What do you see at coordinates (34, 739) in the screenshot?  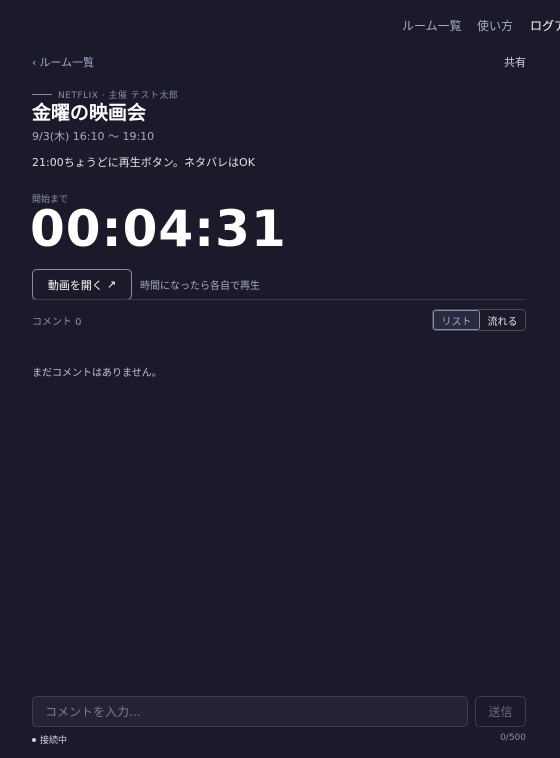 I see `dot-icon` at bounding box center [34, 739].